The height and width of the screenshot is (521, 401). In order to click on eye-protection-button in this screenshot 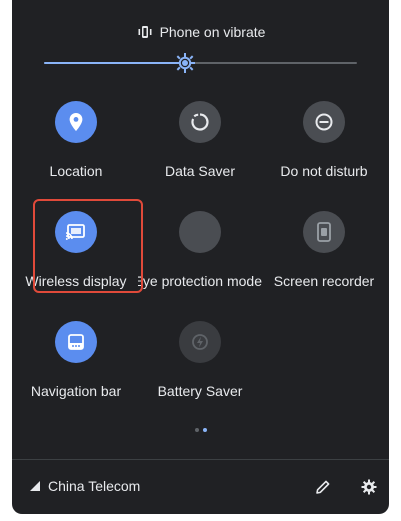, I will do `click(200, 232)`.